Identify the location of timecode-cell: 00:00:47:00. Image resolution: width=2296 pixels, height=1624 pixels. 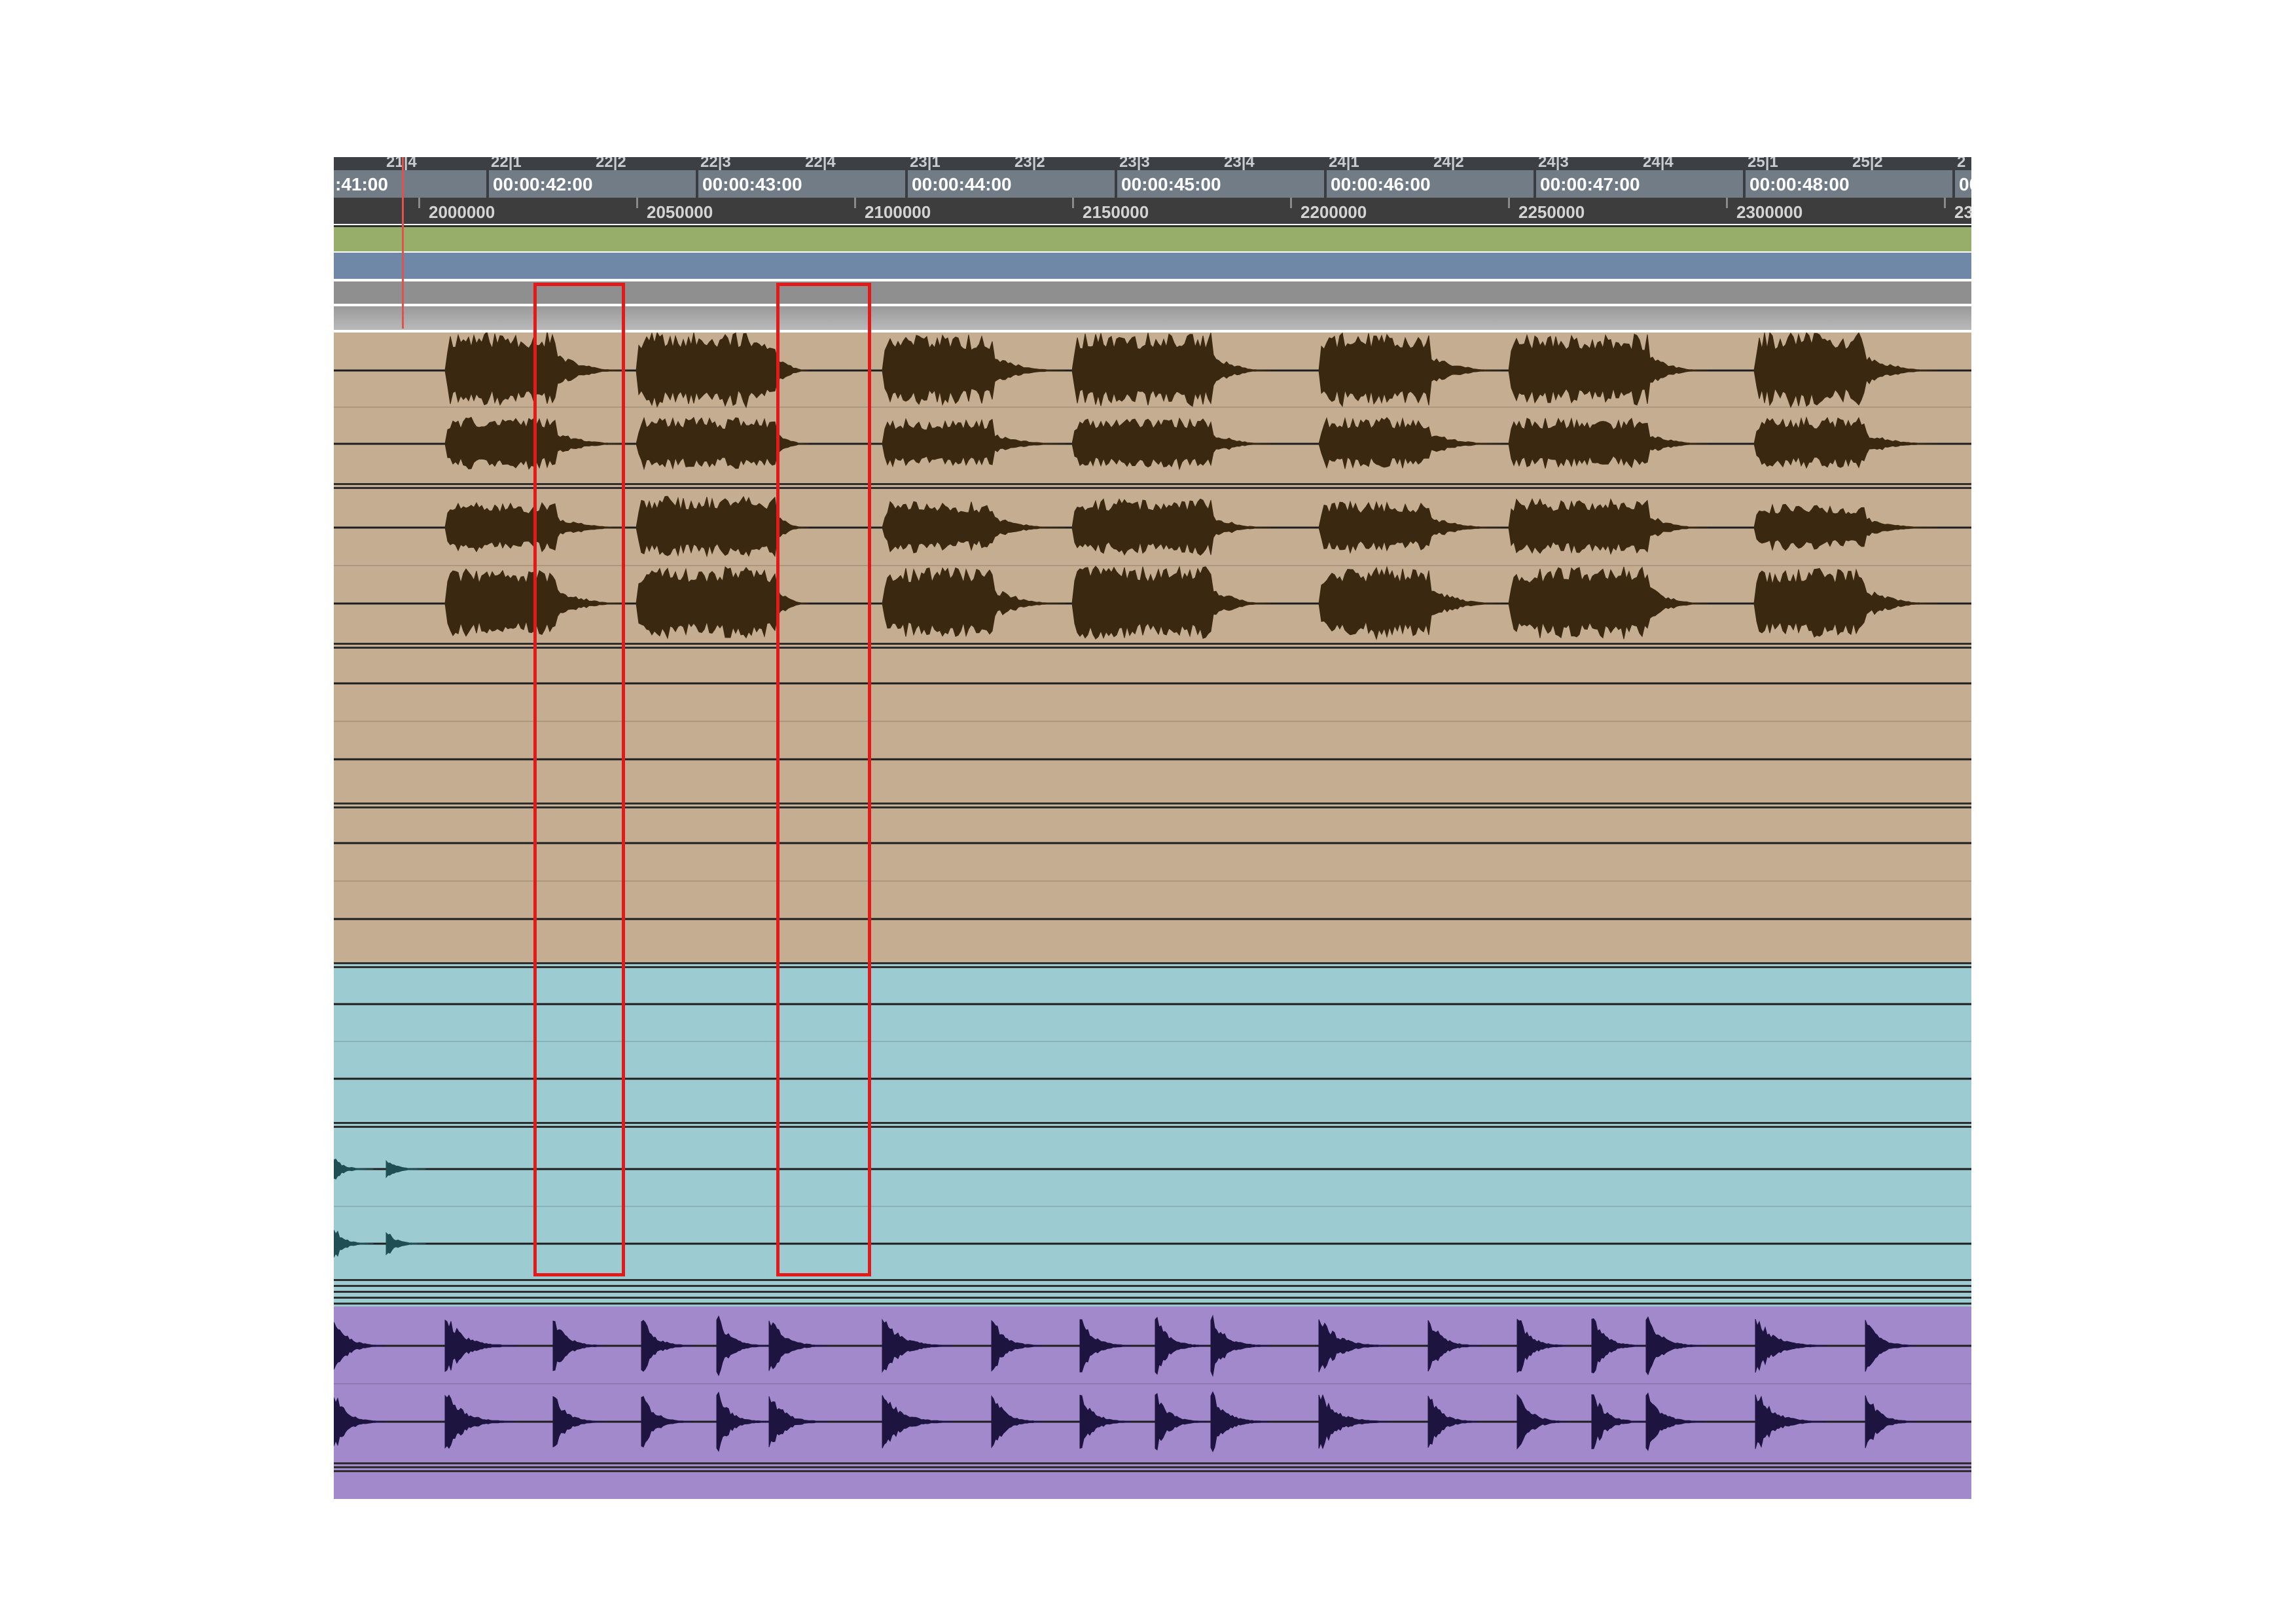
(1638, 184).